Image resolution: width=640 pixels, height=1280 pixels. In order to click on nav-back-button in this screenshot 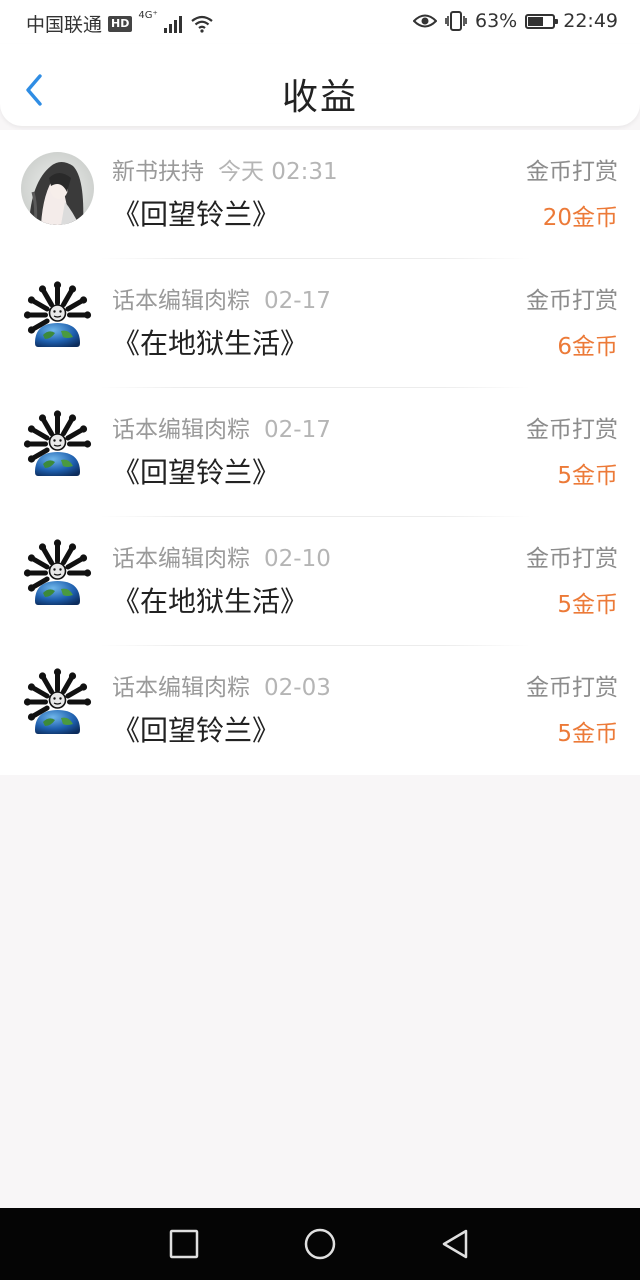, I will do `click(456, 1244)`.